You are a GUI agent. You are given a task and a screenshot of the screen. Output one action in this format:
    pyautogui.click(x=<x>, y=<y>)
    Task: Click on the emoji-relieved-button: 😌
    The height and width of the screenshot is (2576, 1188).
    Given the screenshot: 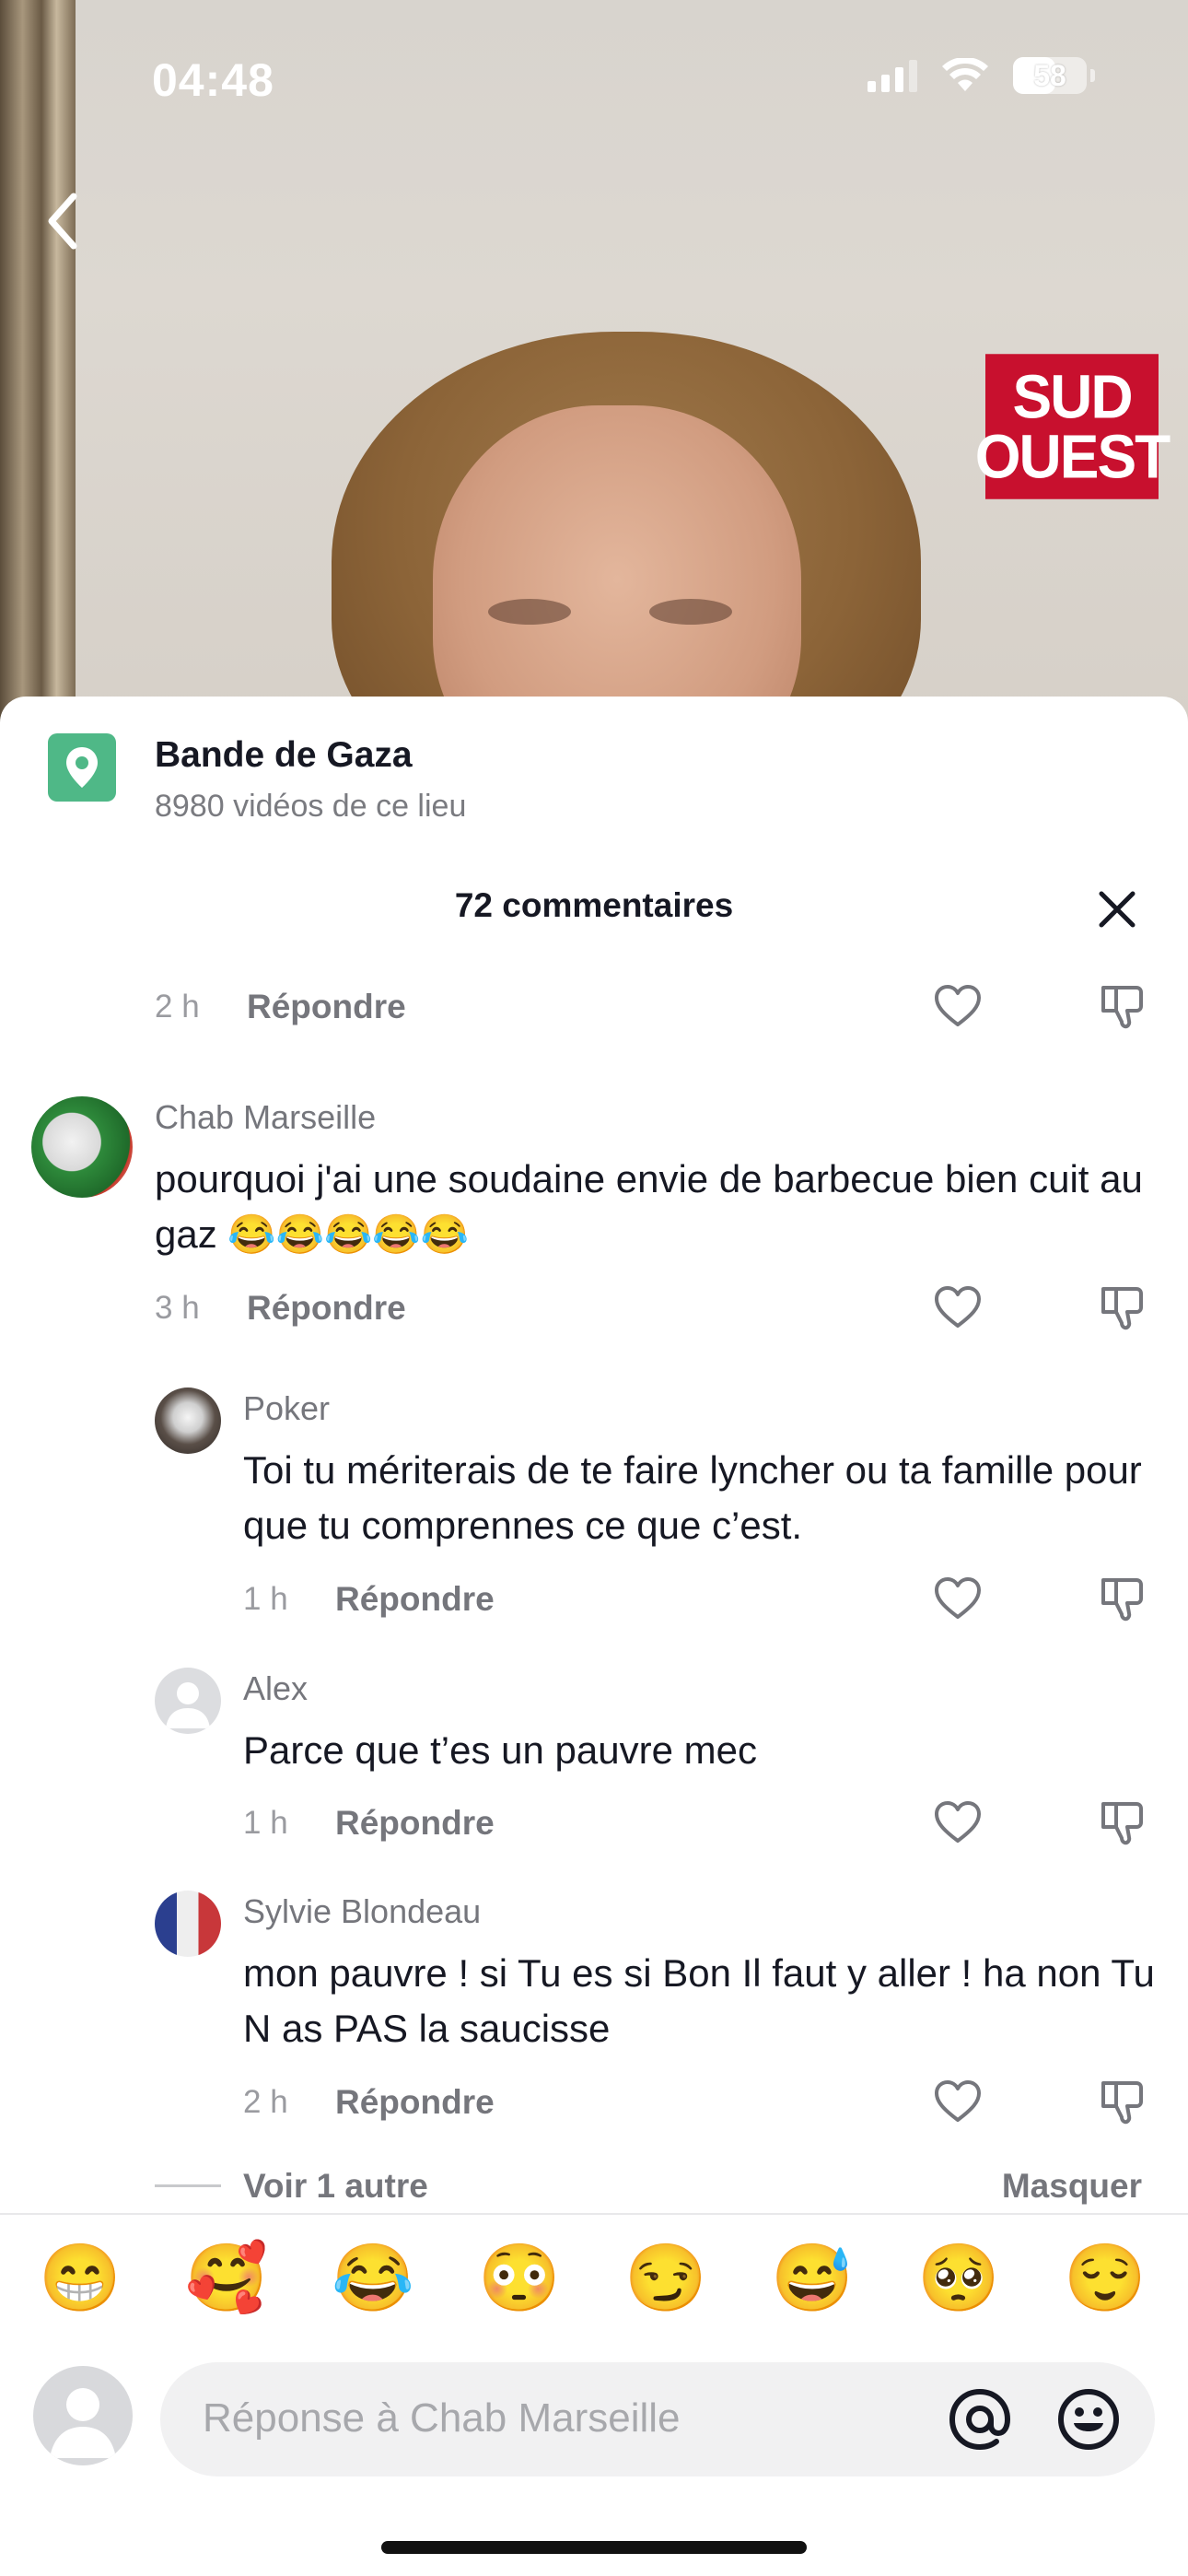 What is the action you would take?
    pyautogui.click(x=1105, y=2278)
    